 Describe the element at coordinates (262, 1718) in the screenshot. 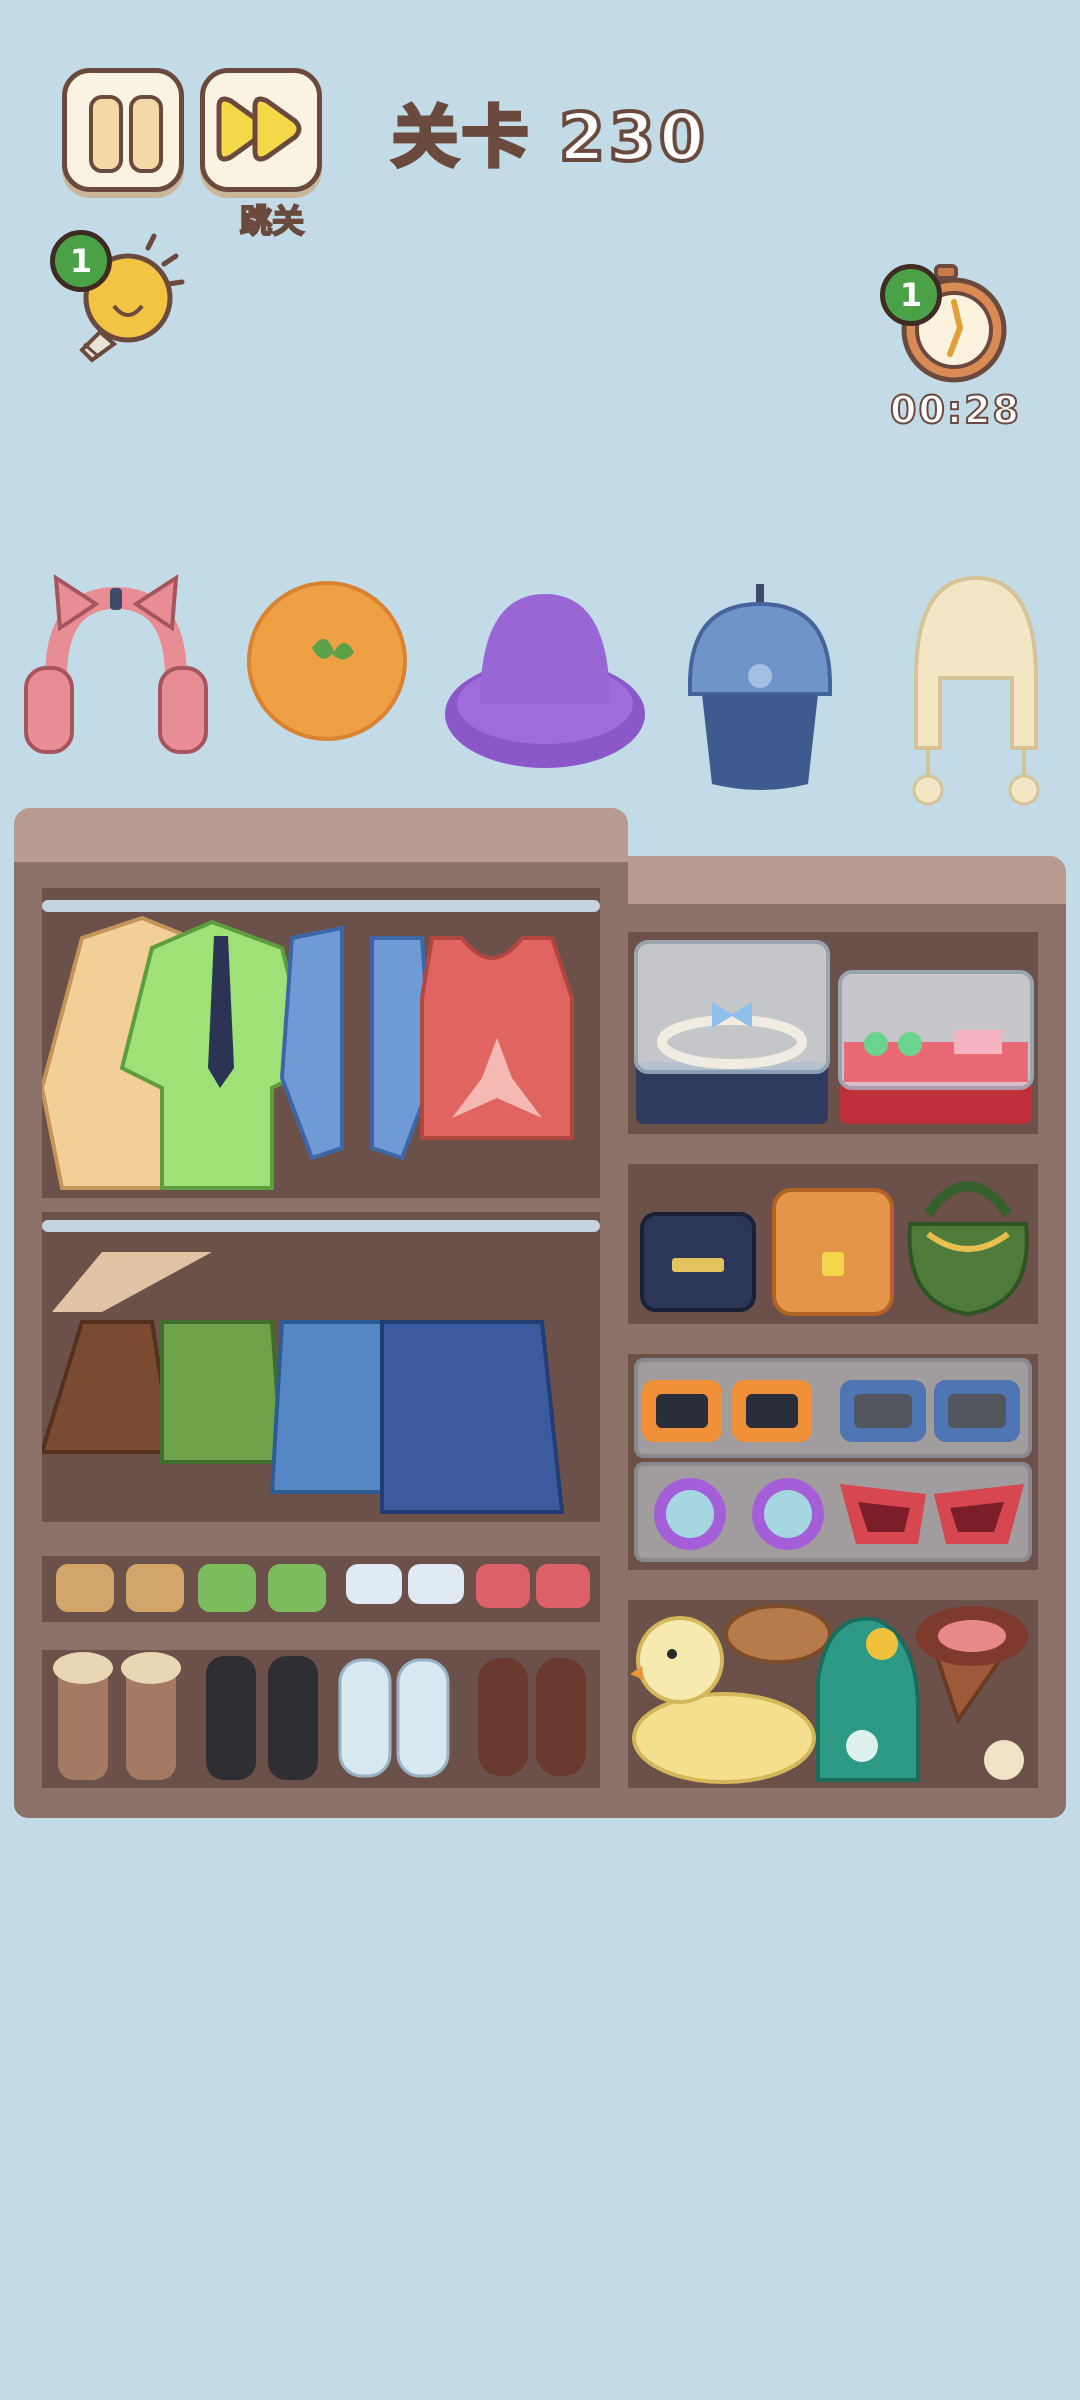

I see `black-boots` at that location.